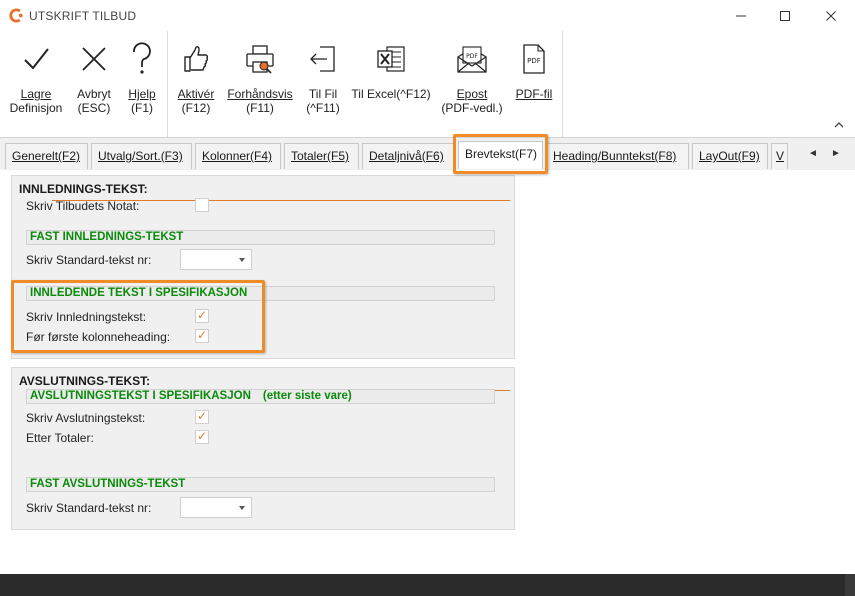 The height and width of the screenshot is (596, 855). I want to click on printer-preview-icon, so click(260, 59).